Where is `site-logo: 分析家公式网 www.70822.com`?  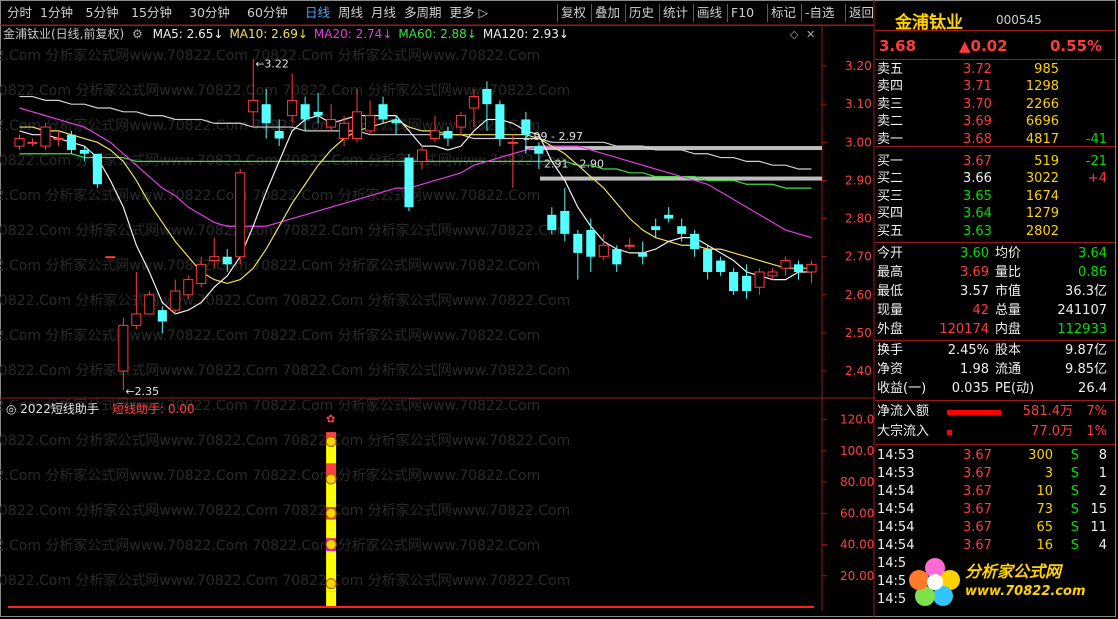
site-logo: 分析家公式网 www.70822.com is located at coordinates (1007, 579).